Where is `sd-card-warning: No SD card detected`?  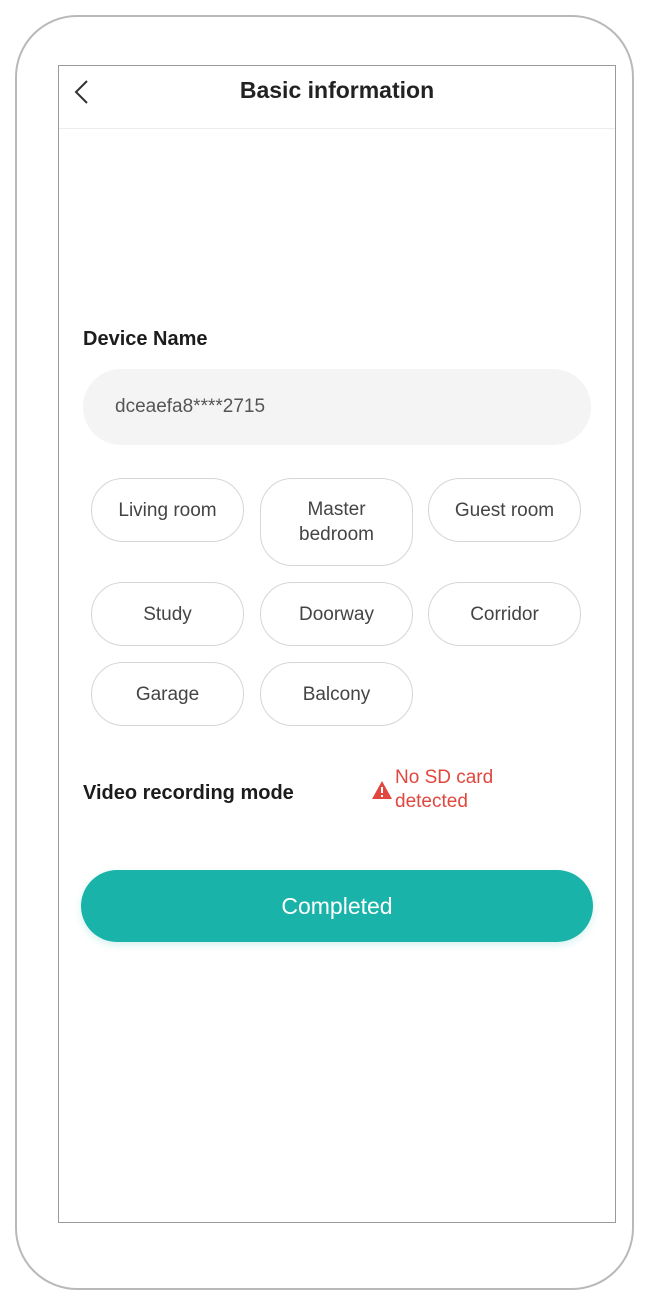 sd-card-warning: No SD card detected is located at coordinates (448, 790).